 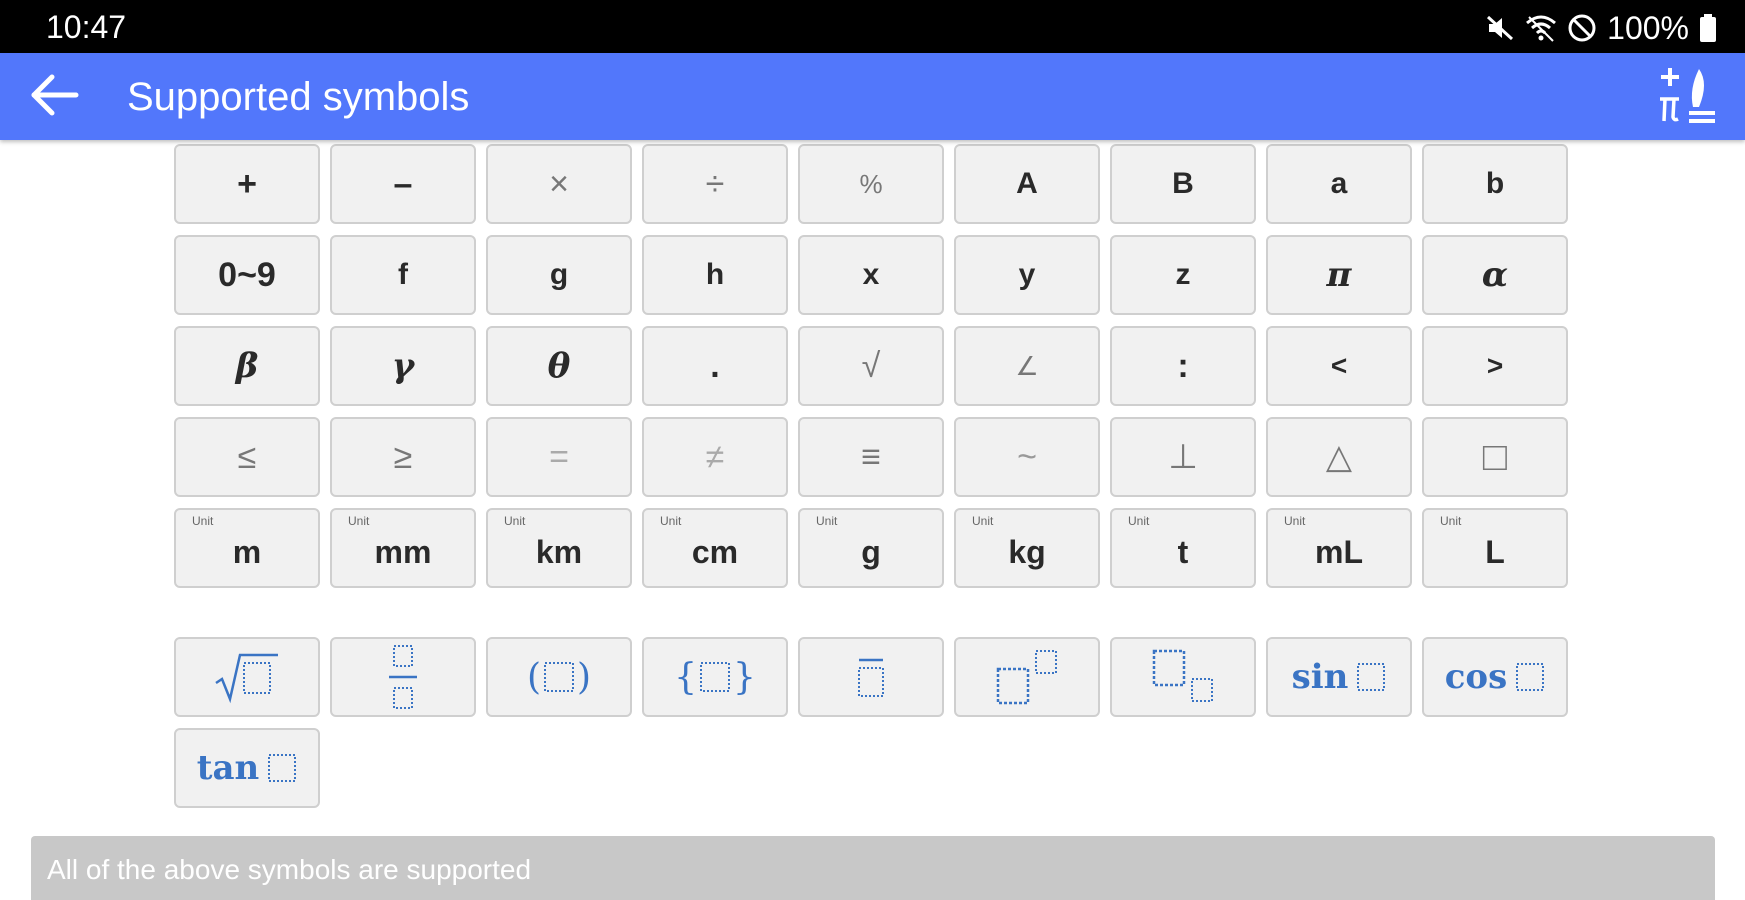 I want to click on template-key-fraction, so click(x=403, y=677).